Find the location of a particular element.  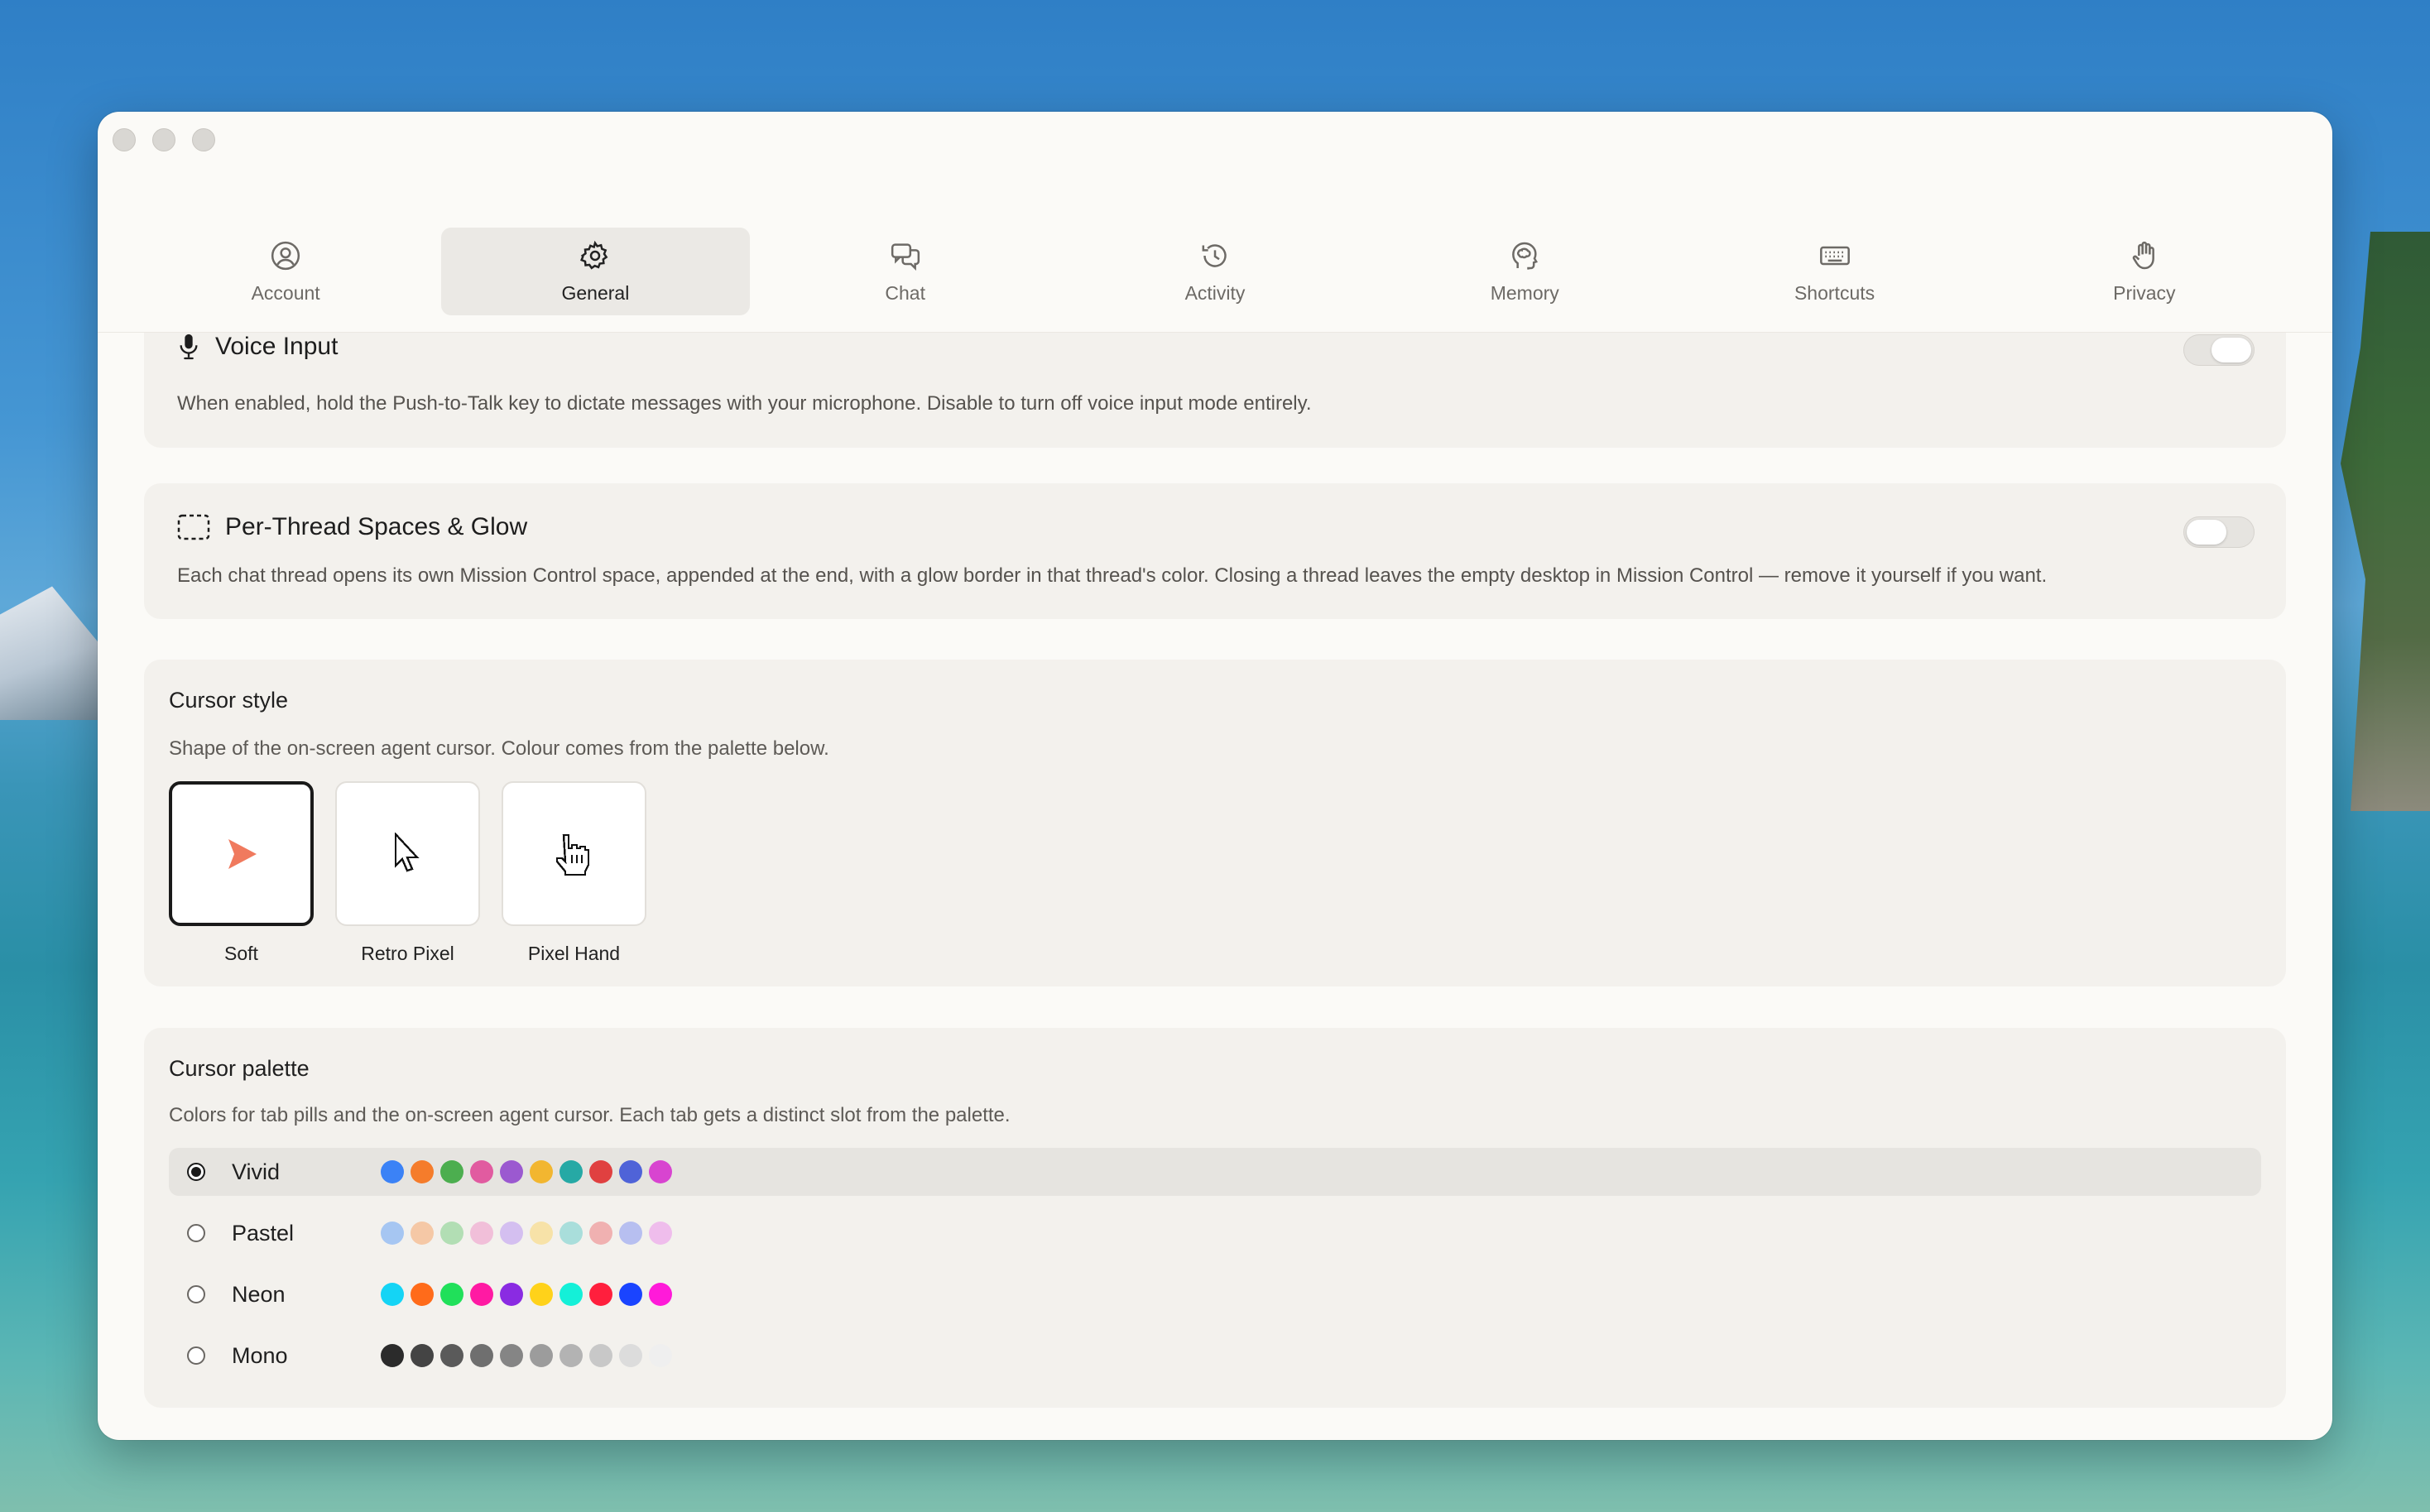

palette-option-pastel: Pastel is located at coordinates (1215, 1233).